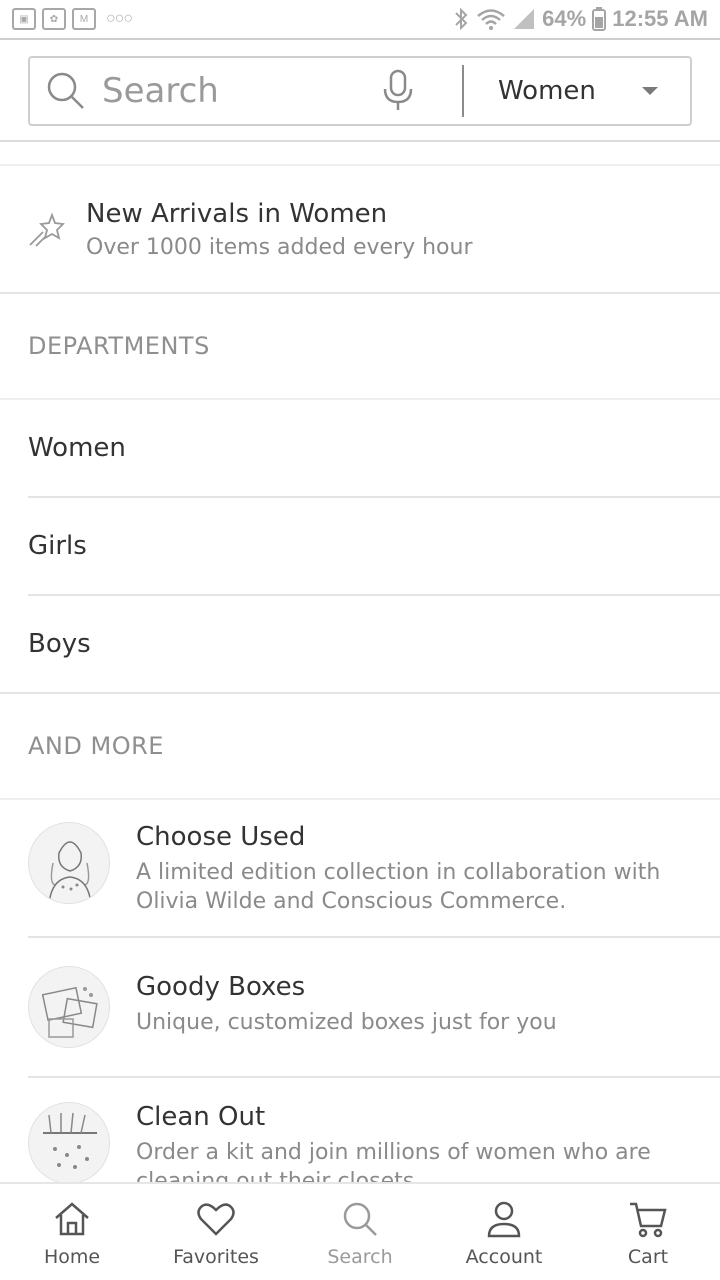  What do you see at coordinates (360, 645) in the screenshot?
I see `department-item-boys: Boys` at bounding box center [360, 645].